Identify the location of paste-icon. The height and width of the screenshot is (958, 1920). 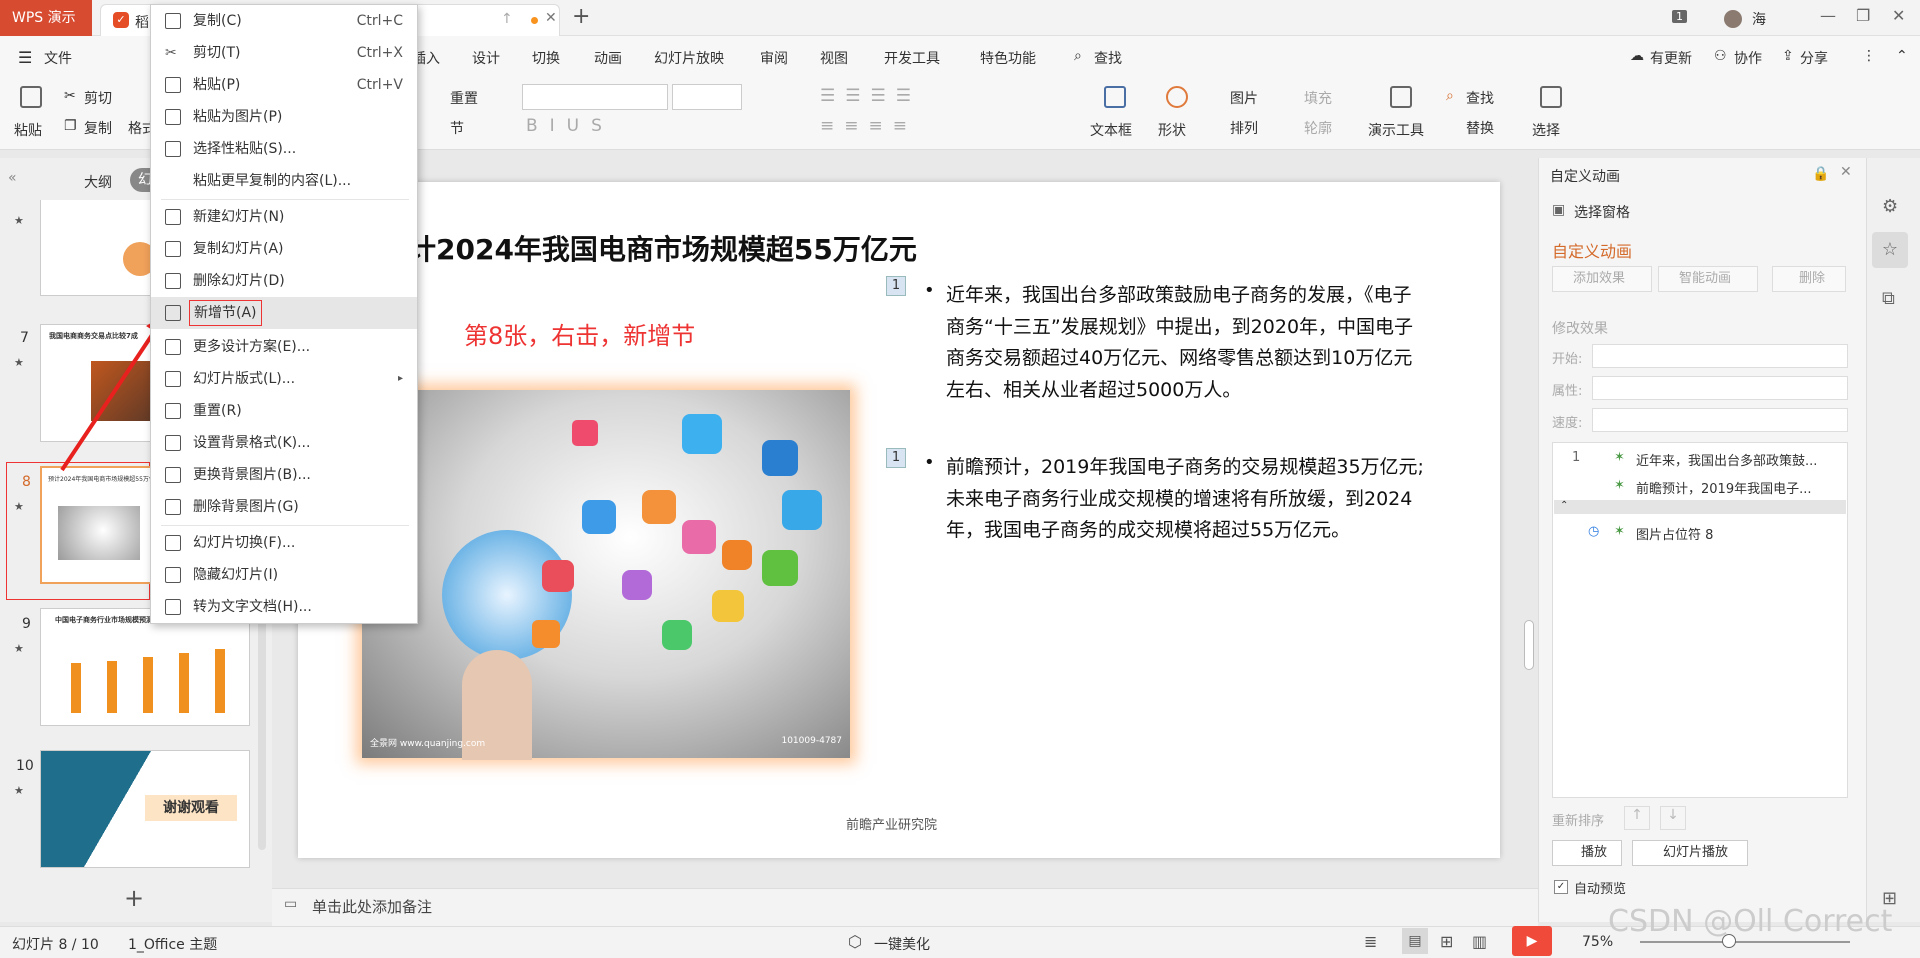
(31, 97).